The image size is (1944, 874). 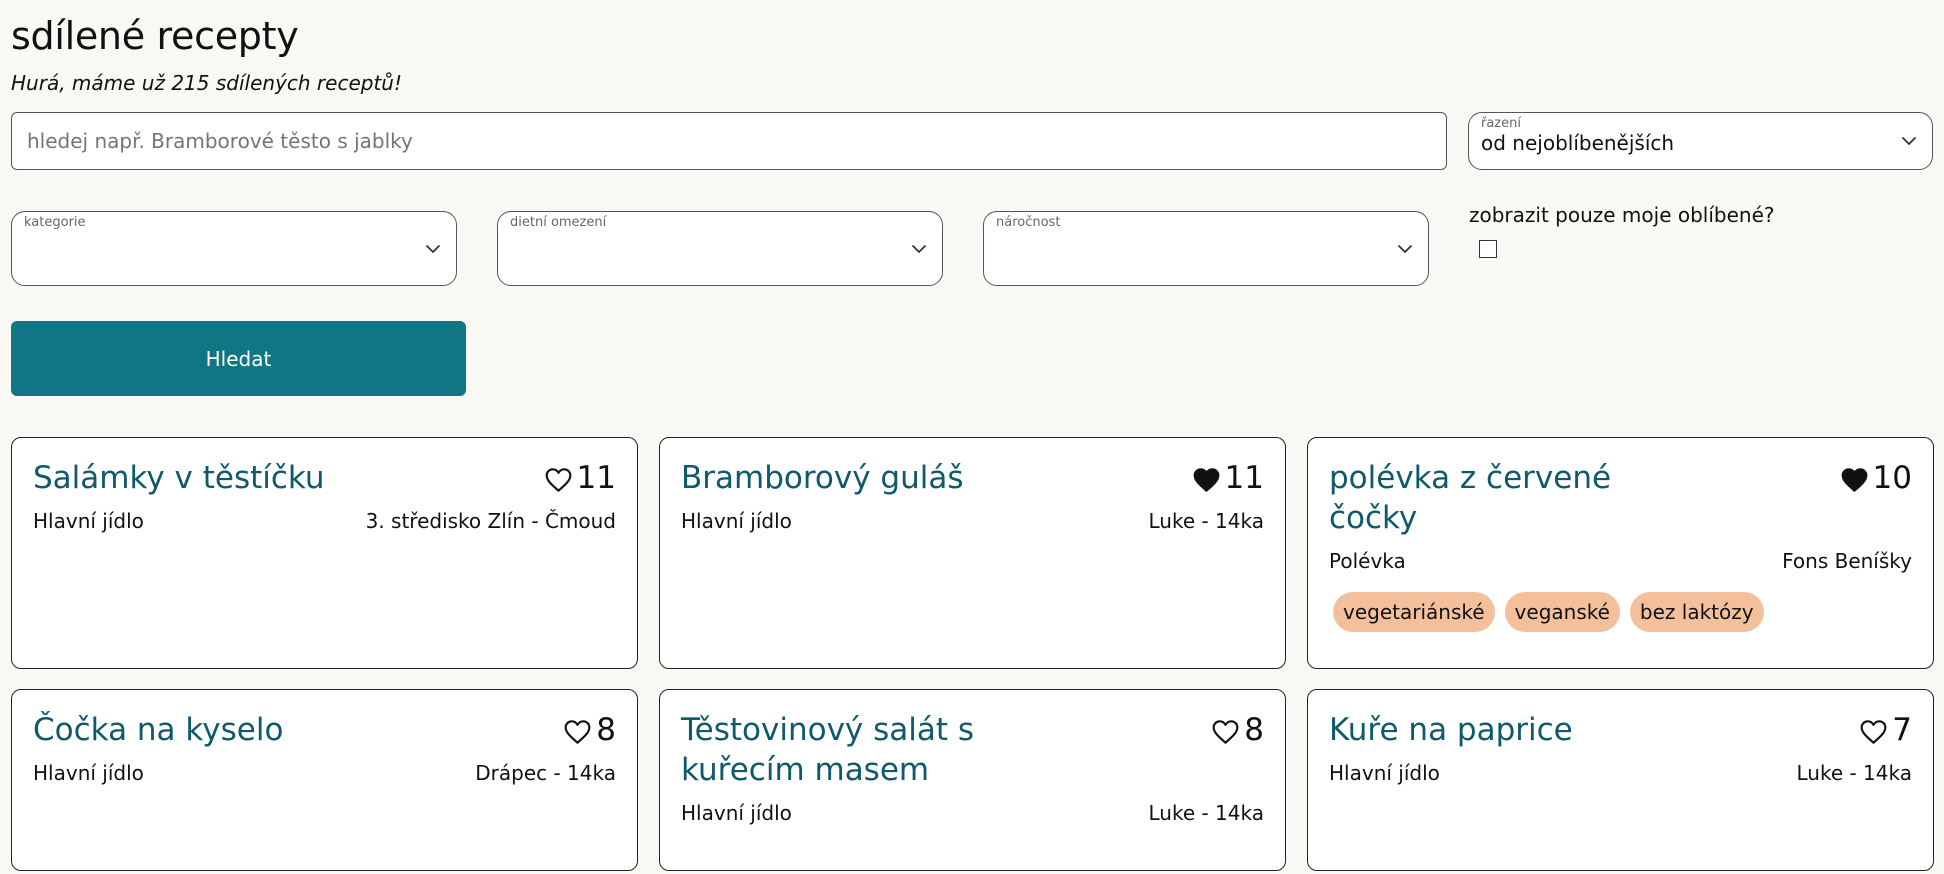 I want to click on like-counter: 7, so click(x=1885, y=730).